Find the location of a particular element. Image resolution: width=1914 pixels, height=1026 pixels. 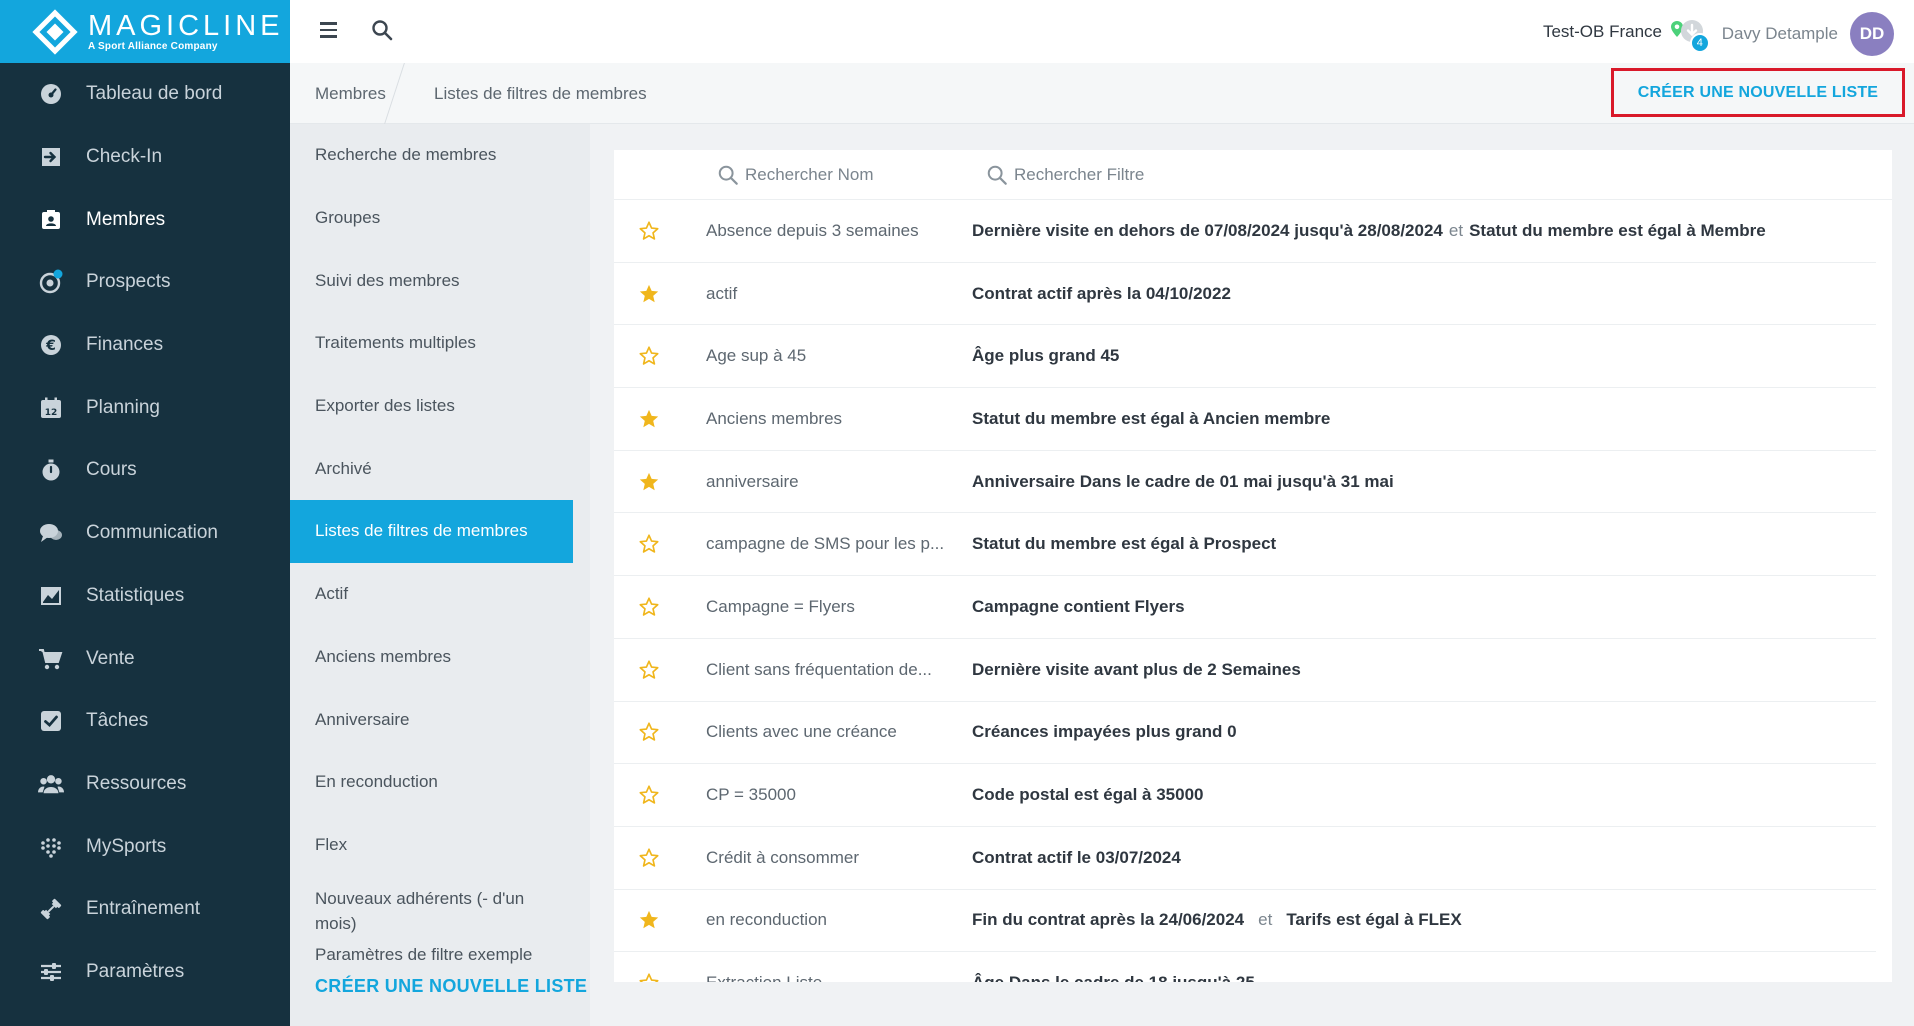

table-row: actif Contrat actif après la 04/10/2022 is located at coordinates (1245, 294).